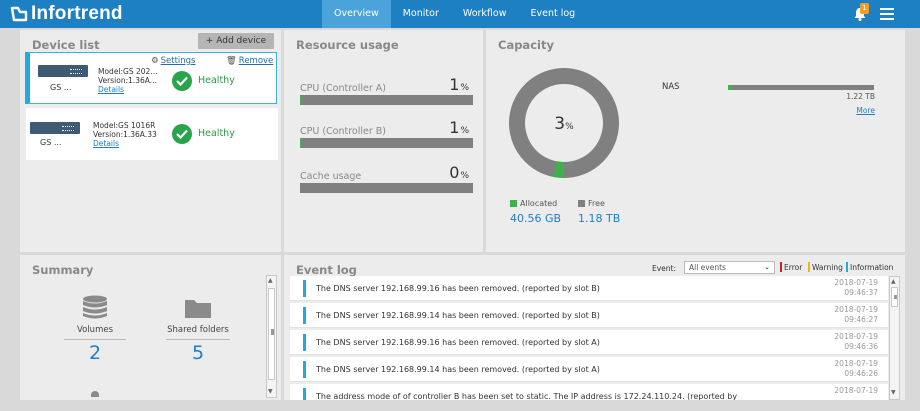 This screenshot has height=411, width=920. Describe the element at coordinates (356, 14) in the screenshot. I see `tab-overview: Overview` at that location.